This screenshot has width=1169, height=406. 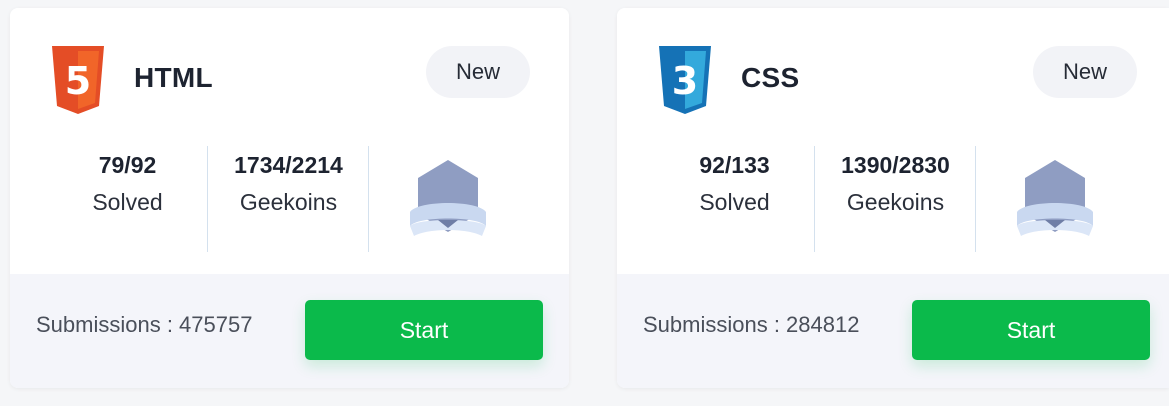 I want to click on submissions-count: Submissions : 475757, so click(x=144, y=324).